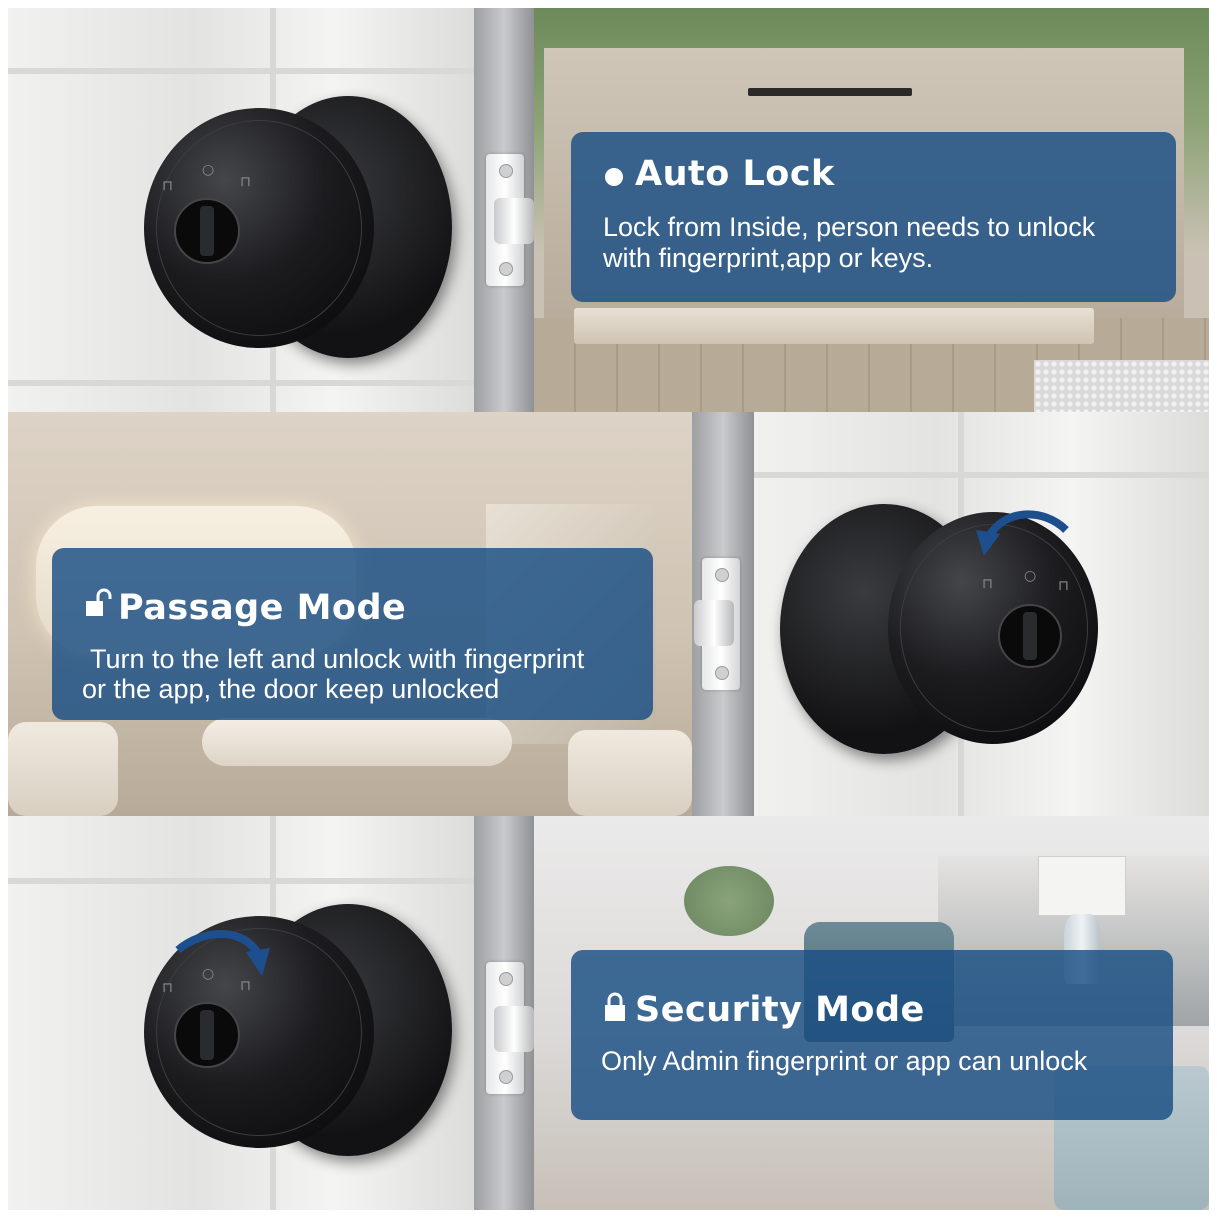 The height and width of the screenshot is (1218, 1217). What do you see at coordinates (291, 689) in the screenshot?
I see `passage-mode-desc-line2: or the app, the door keep unlocked` at bounding box center [291, 689].